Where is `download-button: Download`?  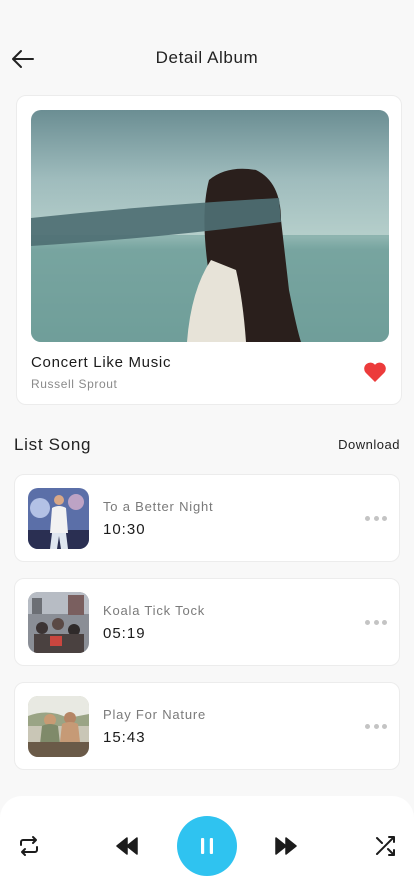
download-button: Download is located at coordinates (369, 444).